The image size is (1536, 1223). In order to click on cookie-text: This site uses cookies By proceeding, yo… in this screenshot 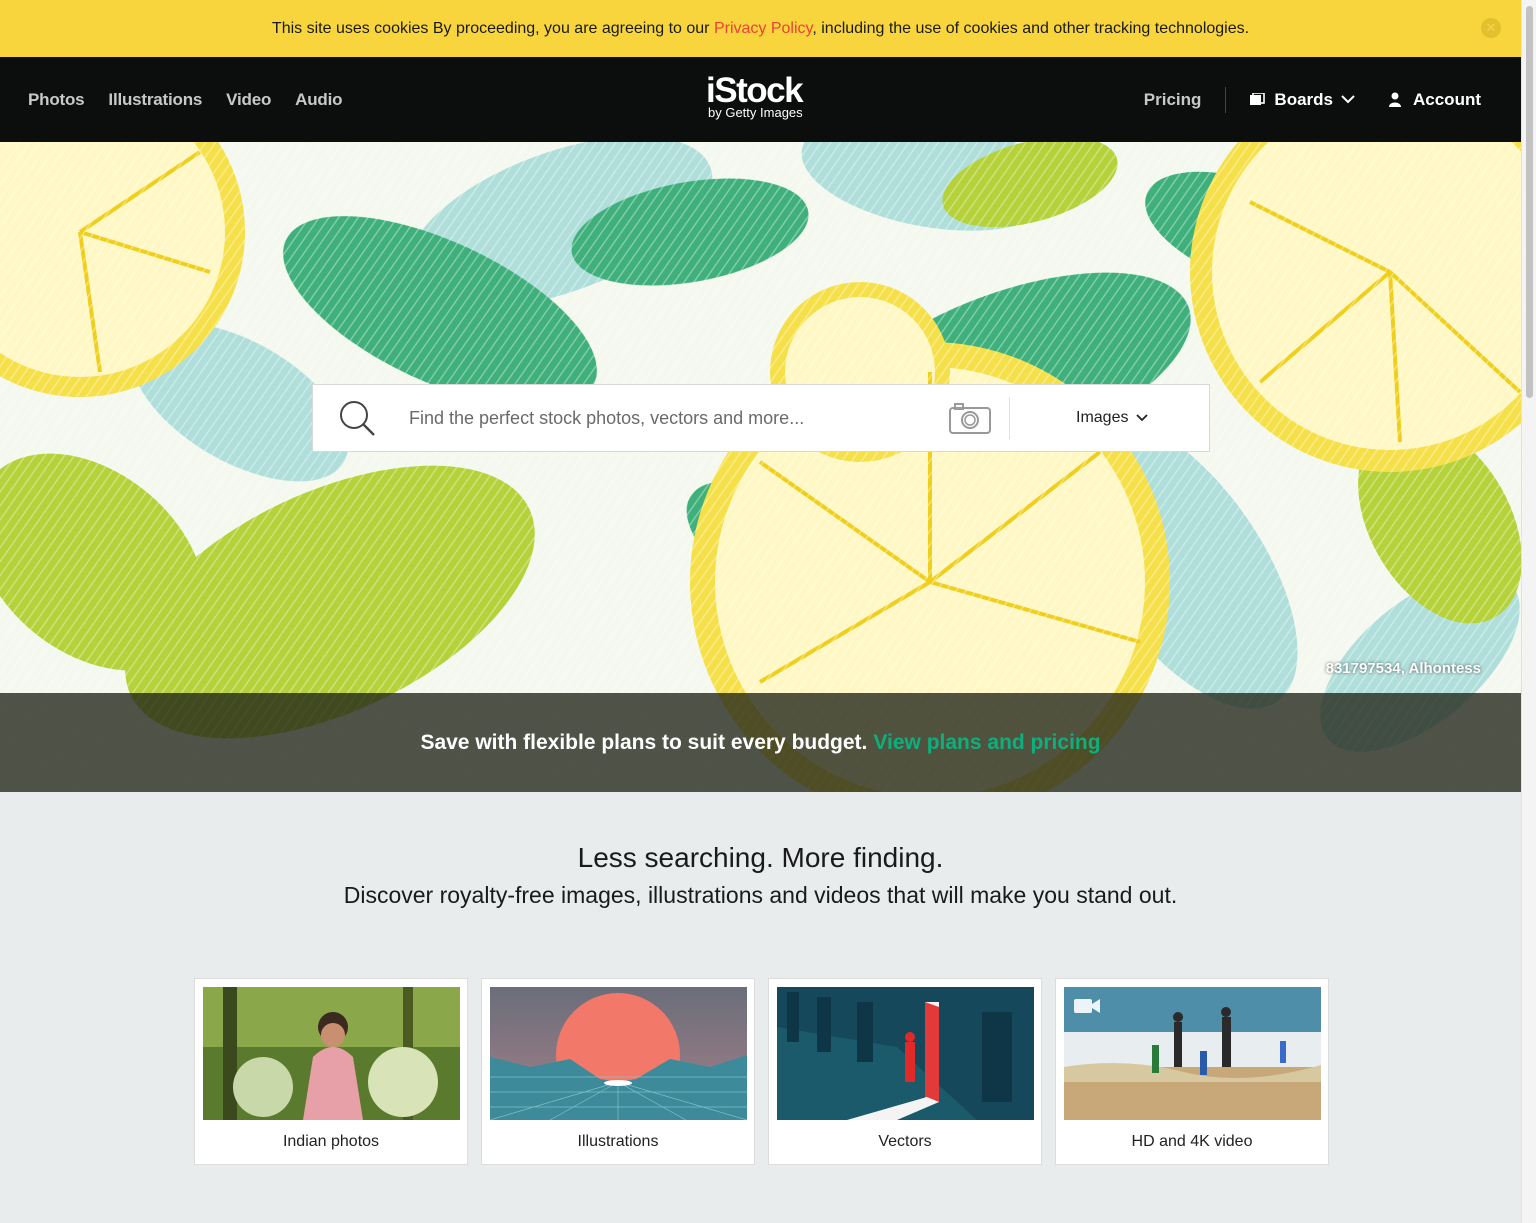, I will do `click(760, 28)`.